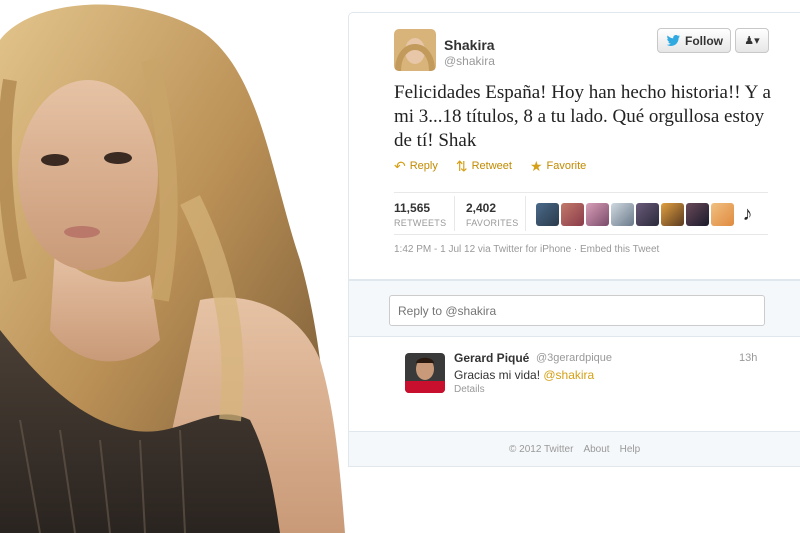 Image resolution: width=800 pixels, height=533 pixels. Describe the element at coordinates (748, 358) in the screenshot. I see `reply-time: 13h` at that location.